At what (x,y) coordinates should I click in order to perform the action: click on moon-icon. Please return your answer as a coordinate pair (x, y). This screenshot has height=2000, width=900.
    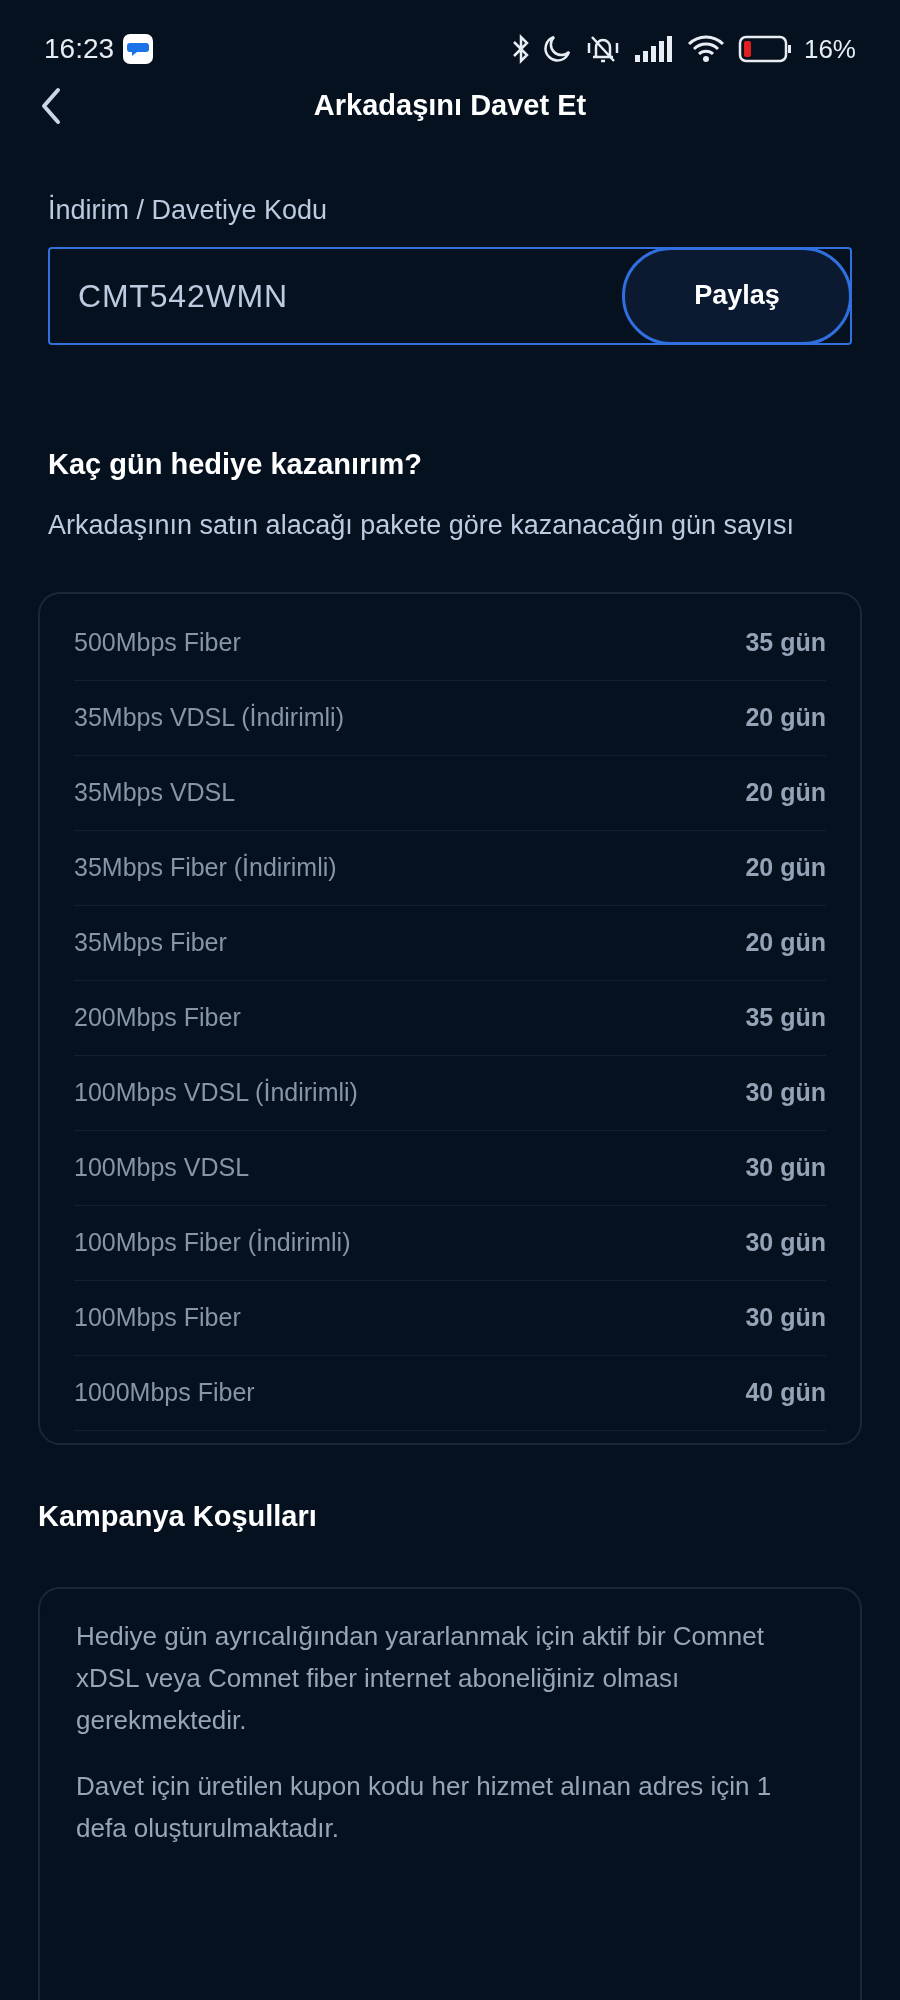
    Looking at the image, I should click on (556, 49).